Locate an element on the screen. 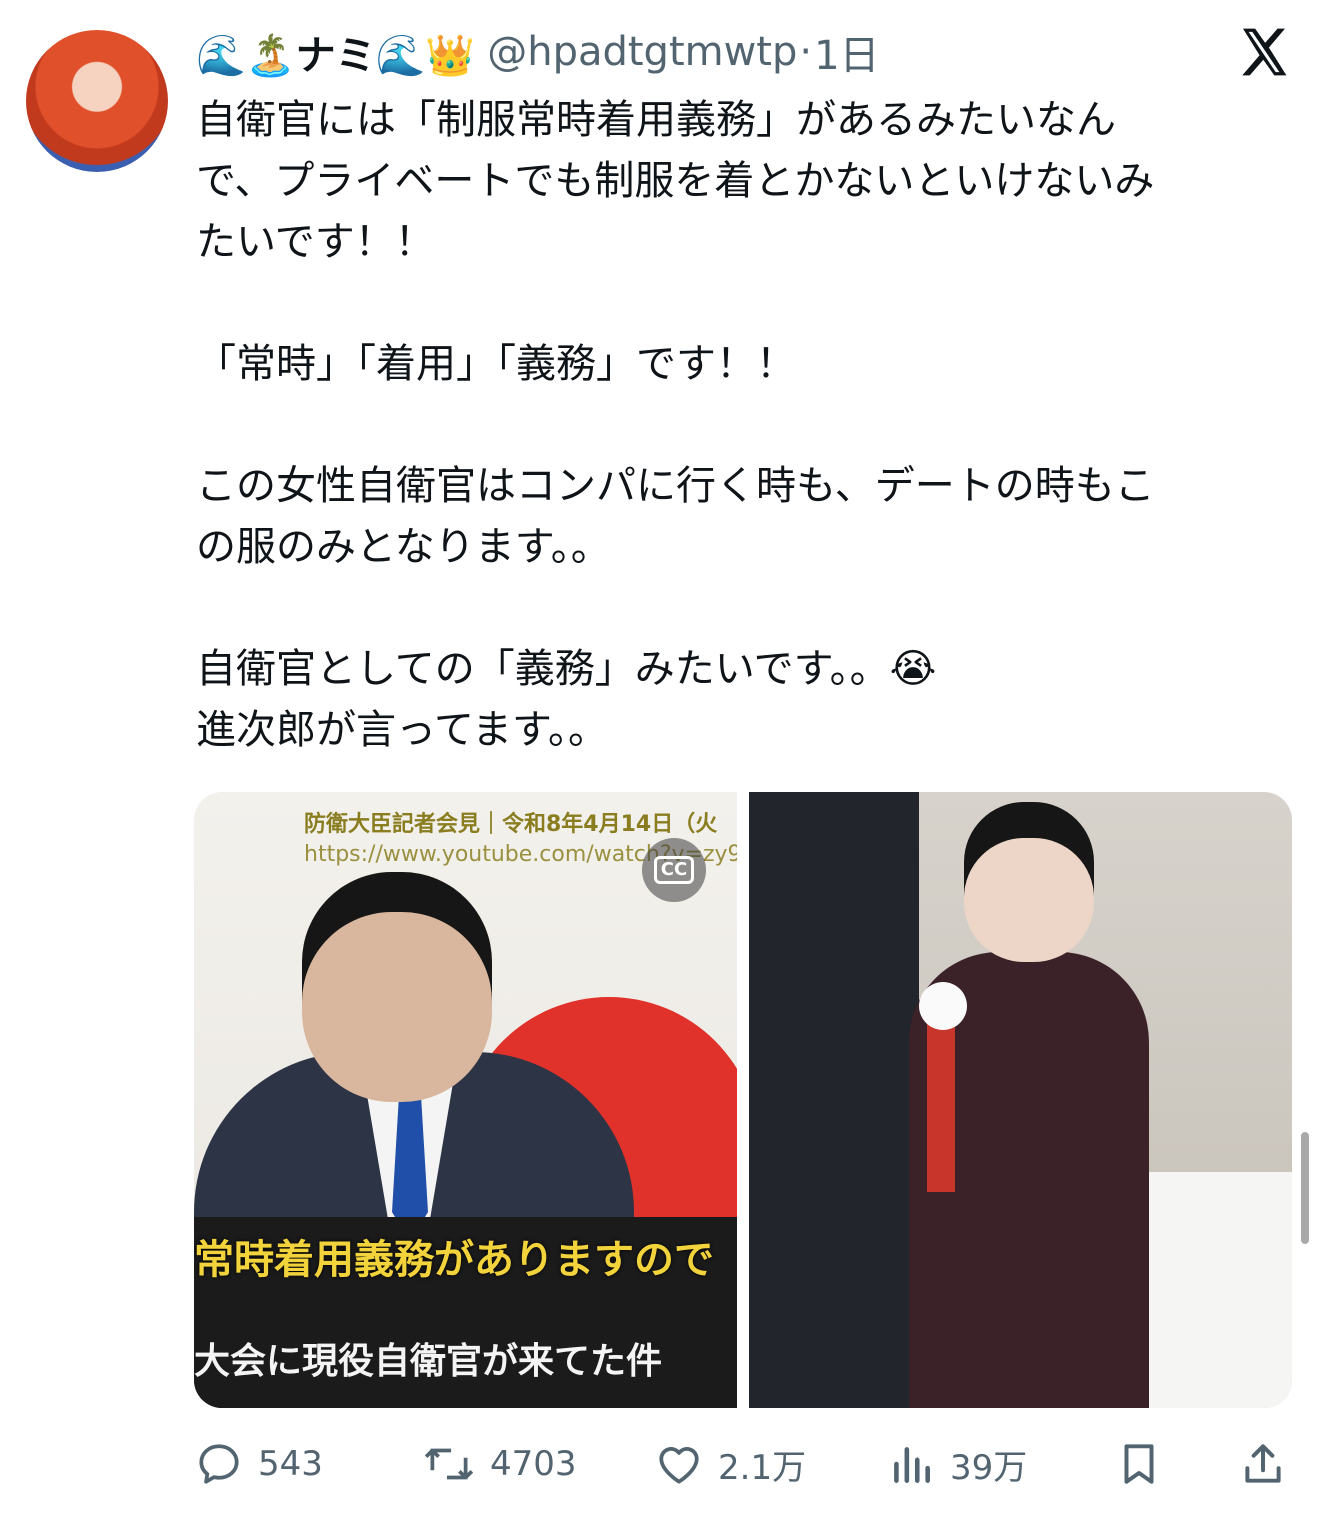  share-icon is located at coordinates (1263, 1463).